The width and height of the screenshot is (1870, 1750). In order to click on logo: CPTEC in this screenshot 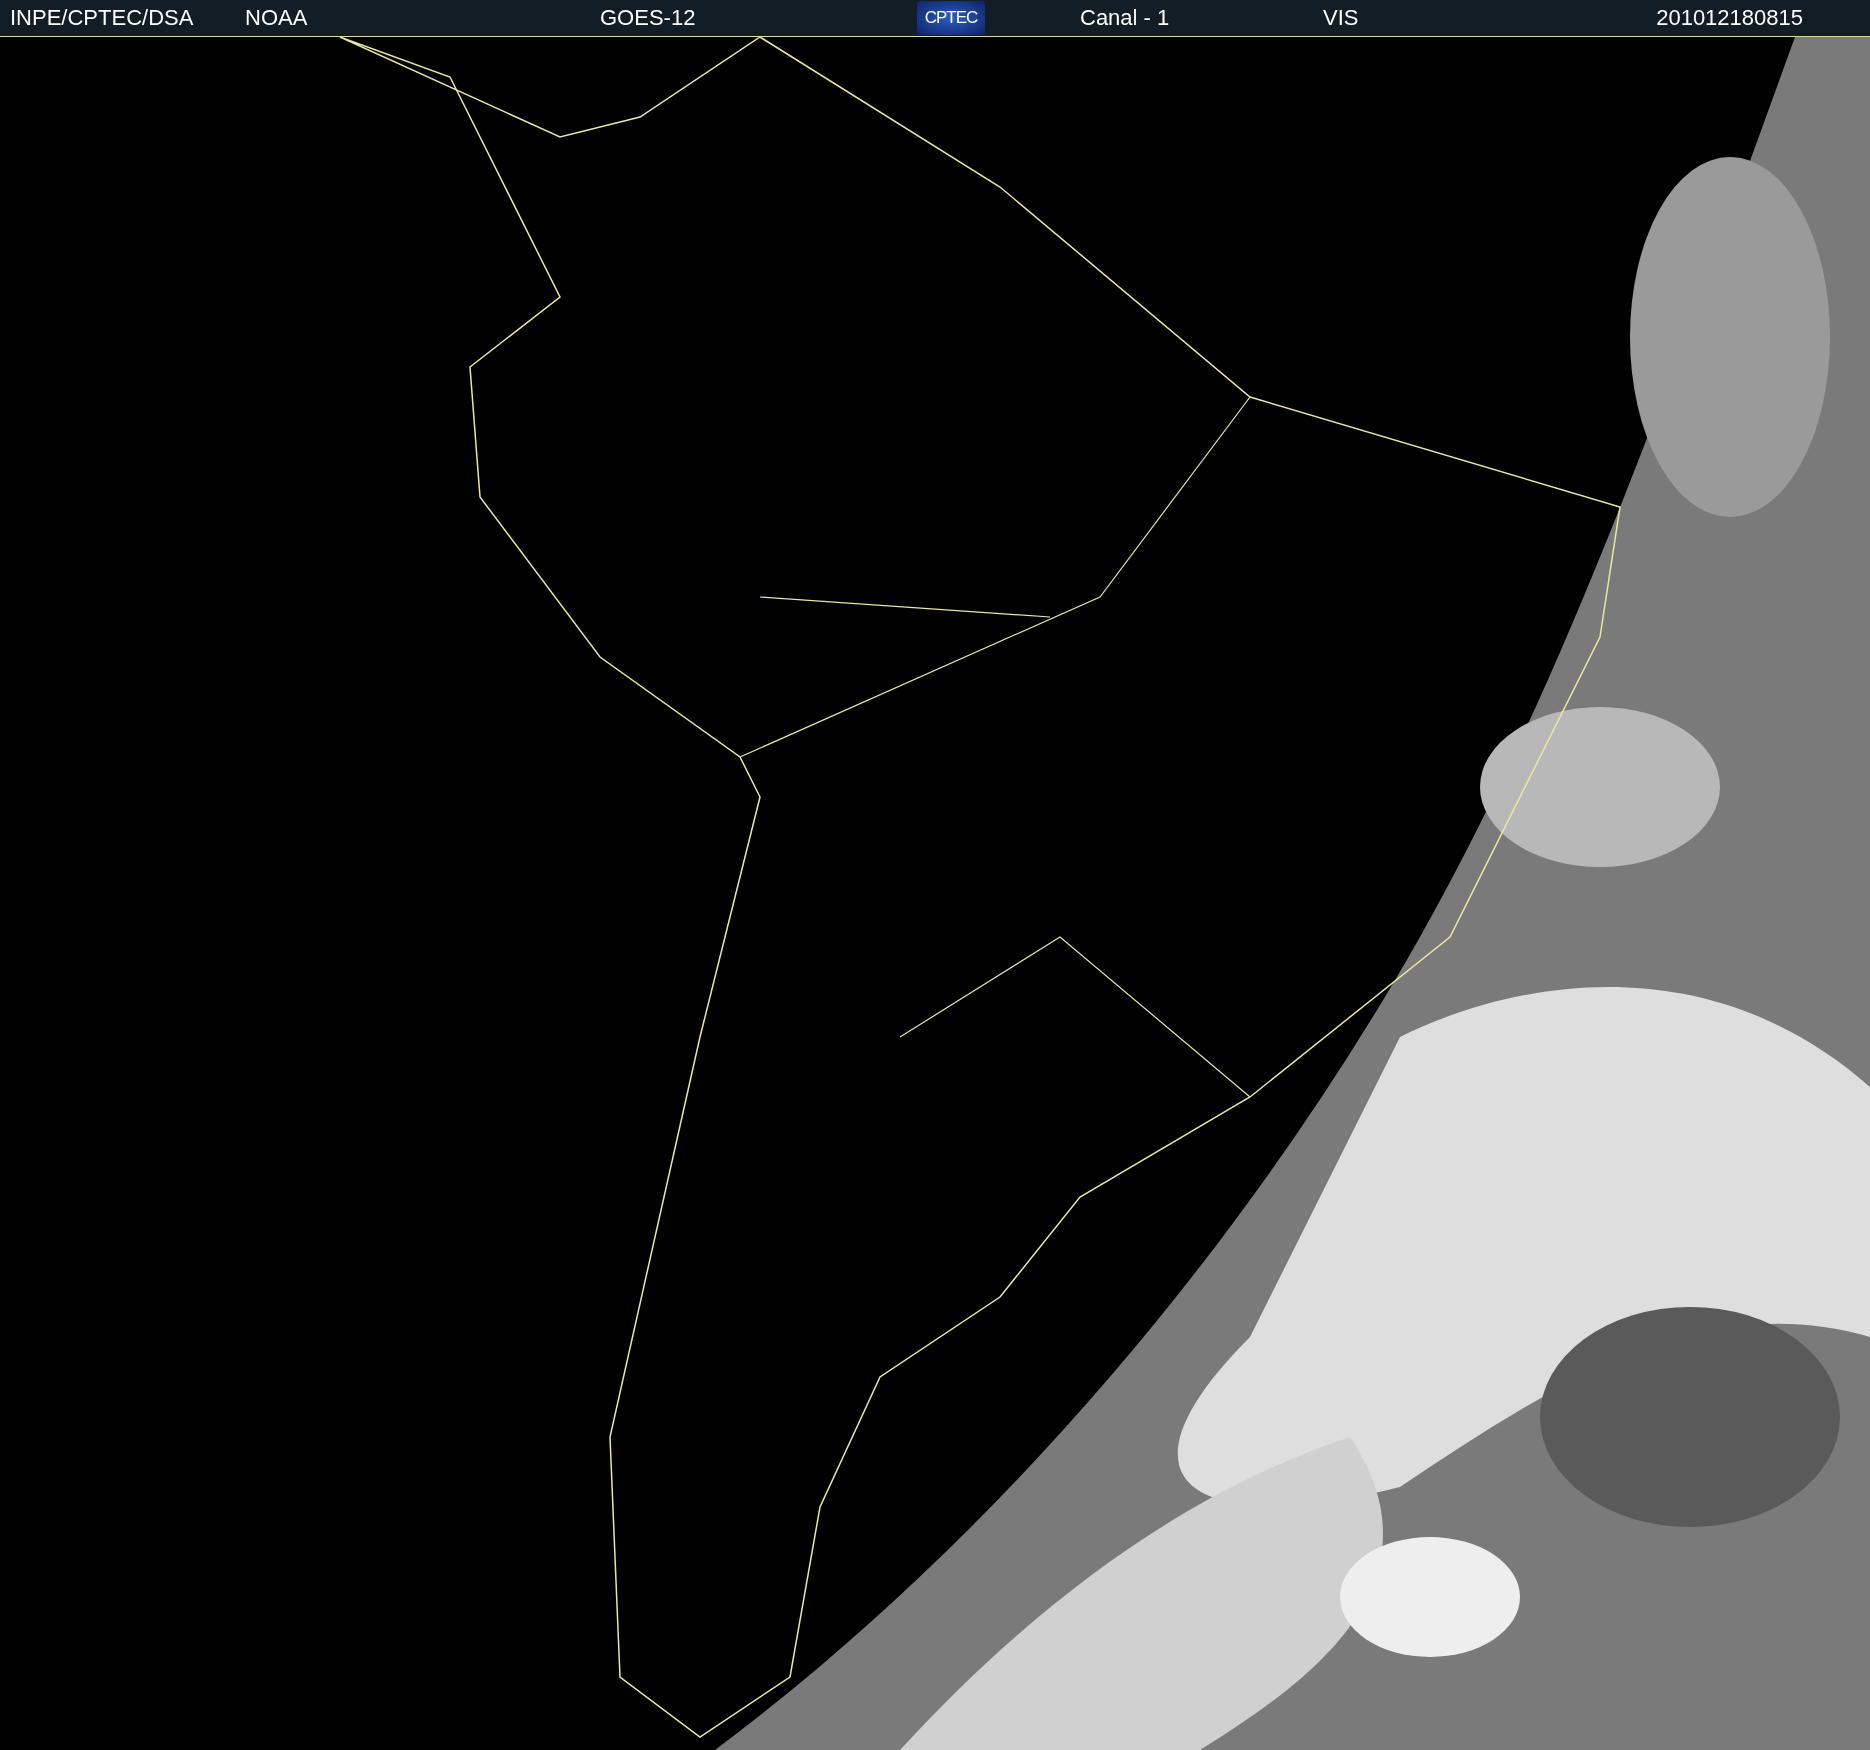, I will do `click(951, 18)`.